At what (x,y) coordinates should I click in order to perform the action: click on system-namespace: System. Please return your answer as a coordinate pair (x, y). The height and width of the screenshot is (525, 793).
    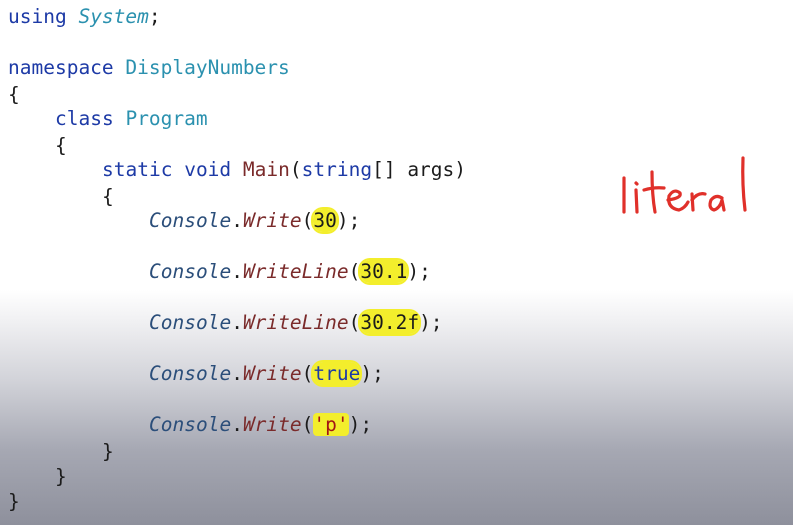
    Looking at the image, I should click on (113, 16).